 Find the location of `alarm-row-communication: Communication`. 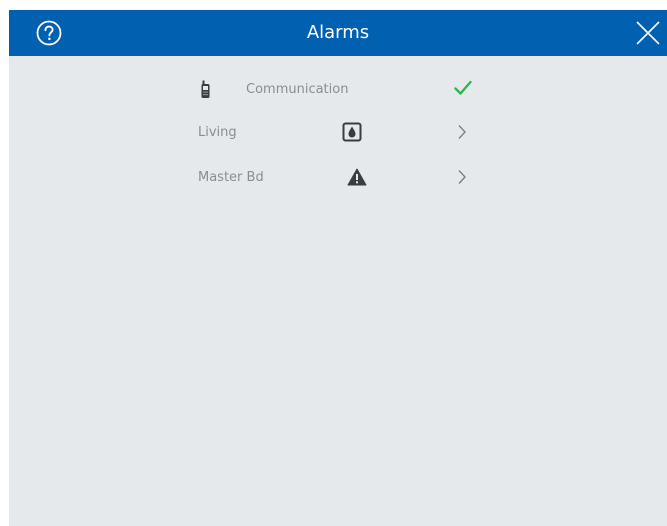

alarm-row-communication: Communication is located at coordinates (338, 90).